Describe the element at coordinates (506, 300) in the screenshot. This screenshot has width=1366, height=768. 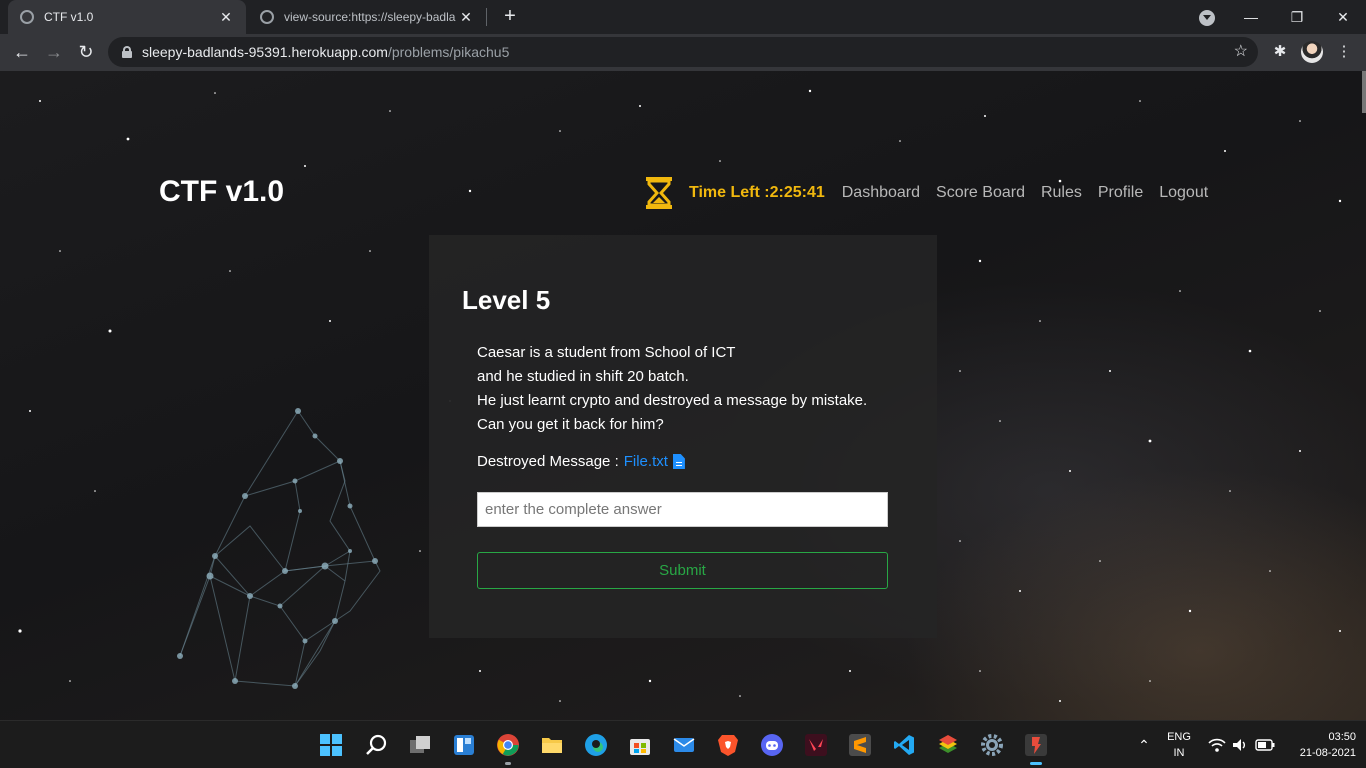
I see `level-title: Level 5` at that location.